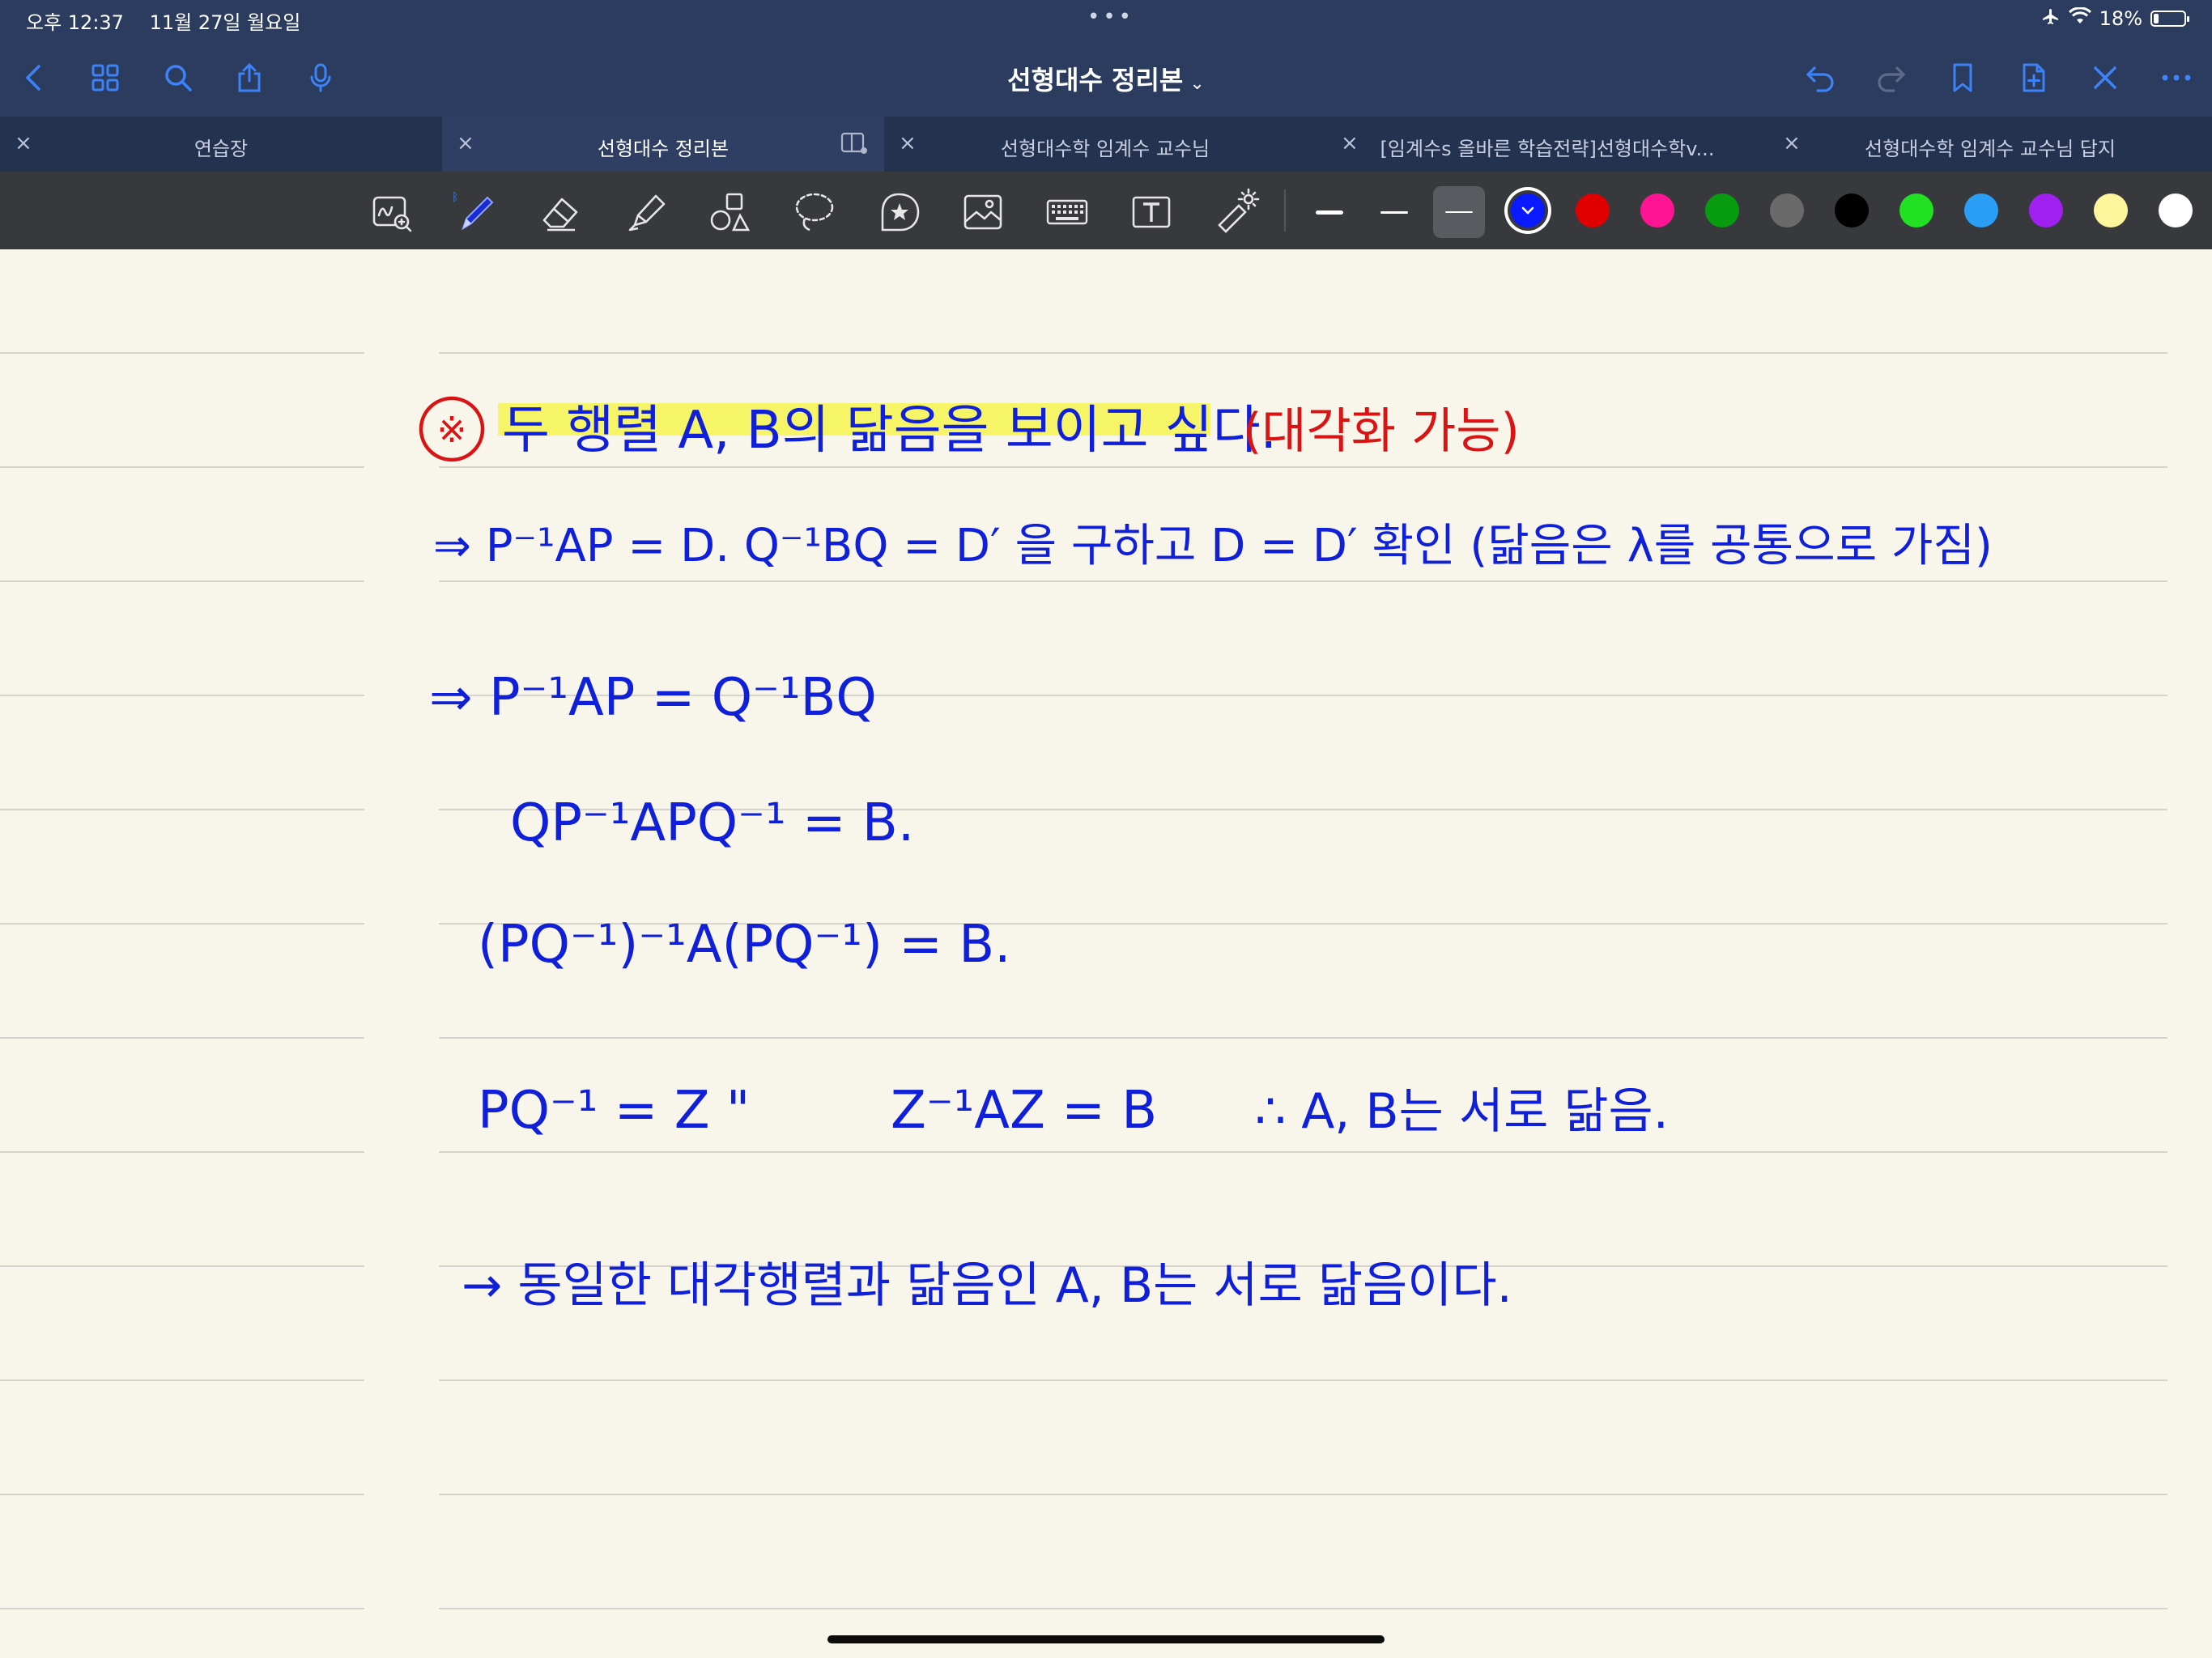 This screenshot has height=1658, width=2212. Describe the element at coordinates (1111, 17) in the screenshot. I see `multitasking-dots-icon: •••` at that location.